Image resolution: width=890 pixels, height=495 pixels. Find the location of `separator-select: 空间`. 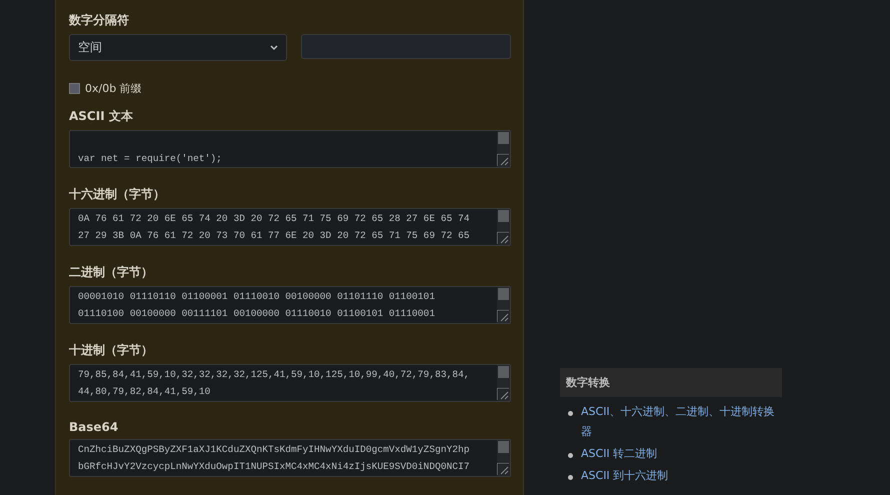

separator-select: 空间 is located at coordinates (178, 47).